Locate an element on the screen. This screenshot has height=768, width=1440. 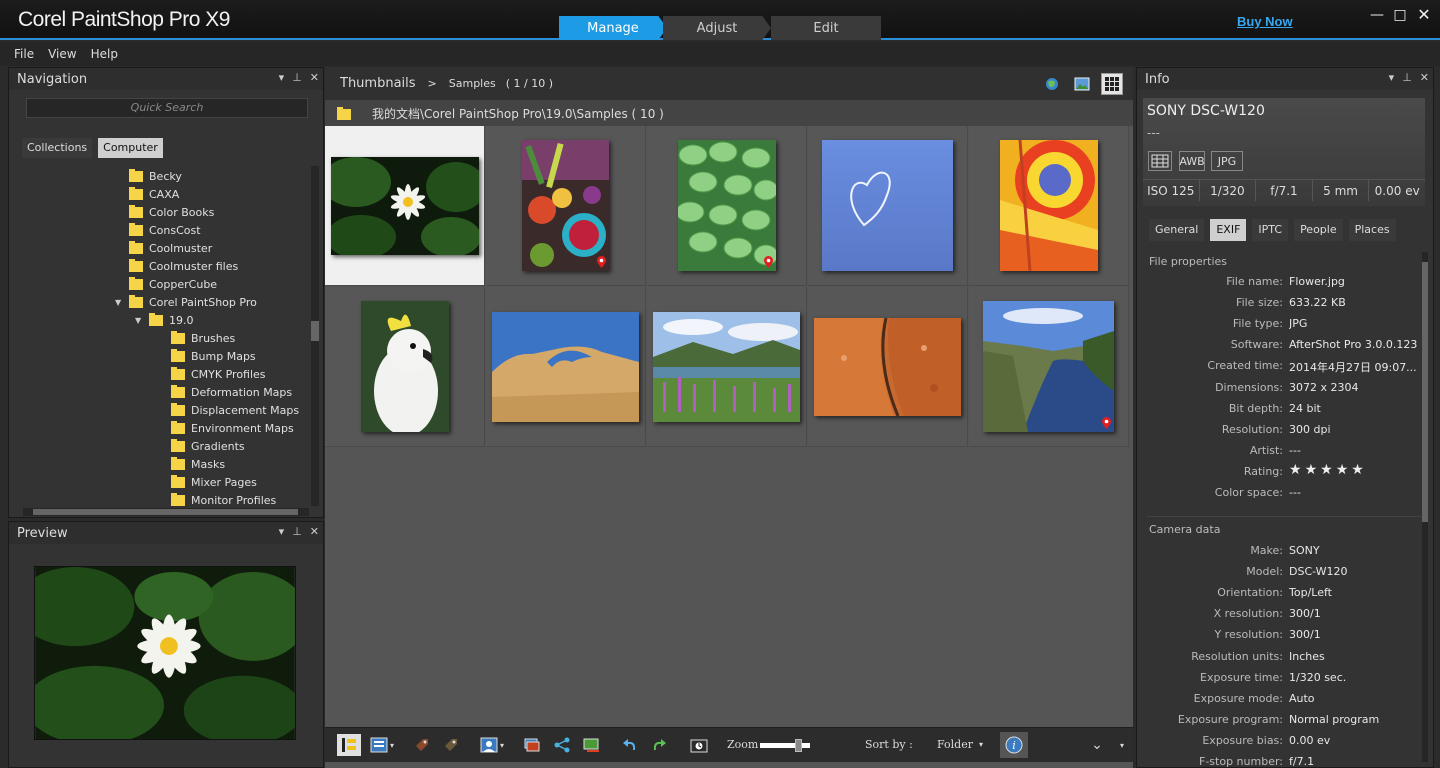
share-icon is located at coordinates (562, 745).